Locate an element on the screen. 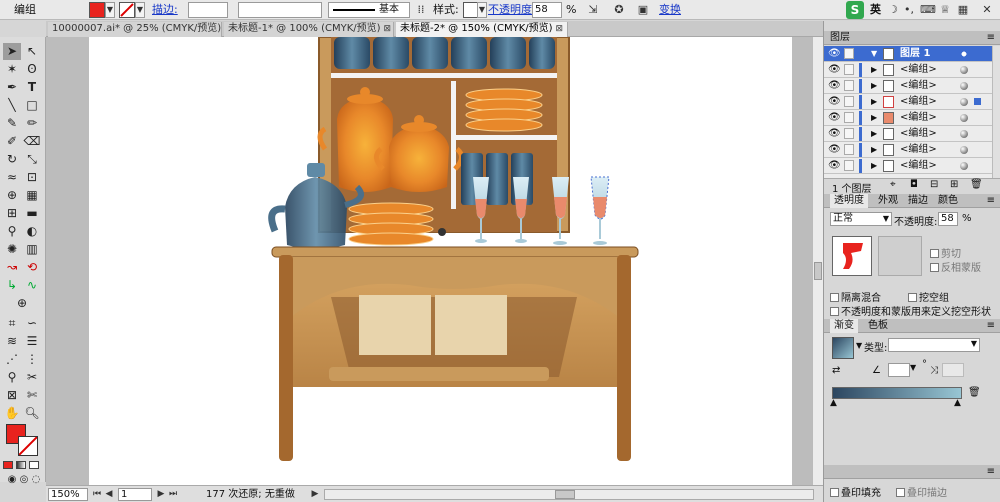 This screenshot has height=502, width=1000. object-thumbnail is located at coordinates (852, 256).